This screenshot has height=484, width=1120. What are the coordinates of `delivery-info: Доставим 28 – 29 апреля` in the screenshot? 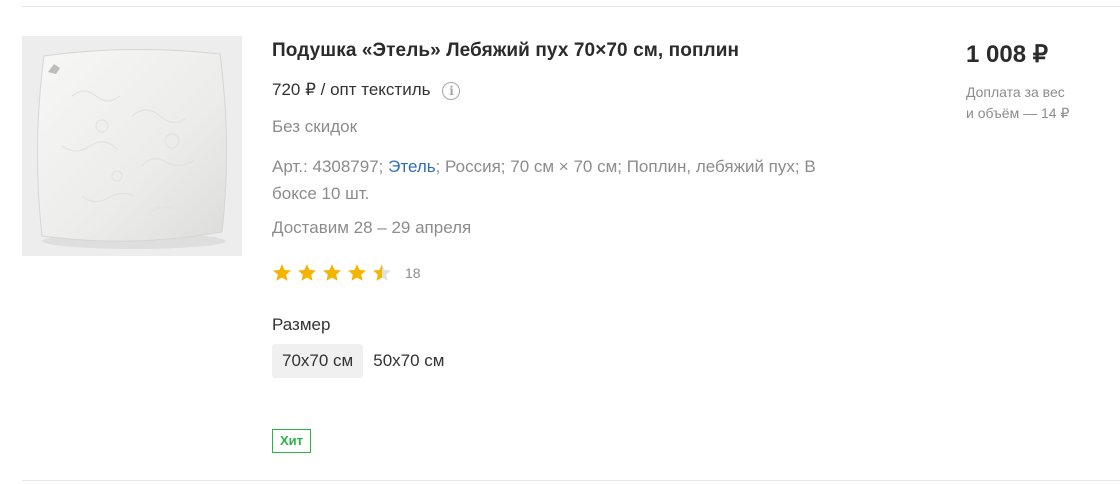 It's located at (372, 227).